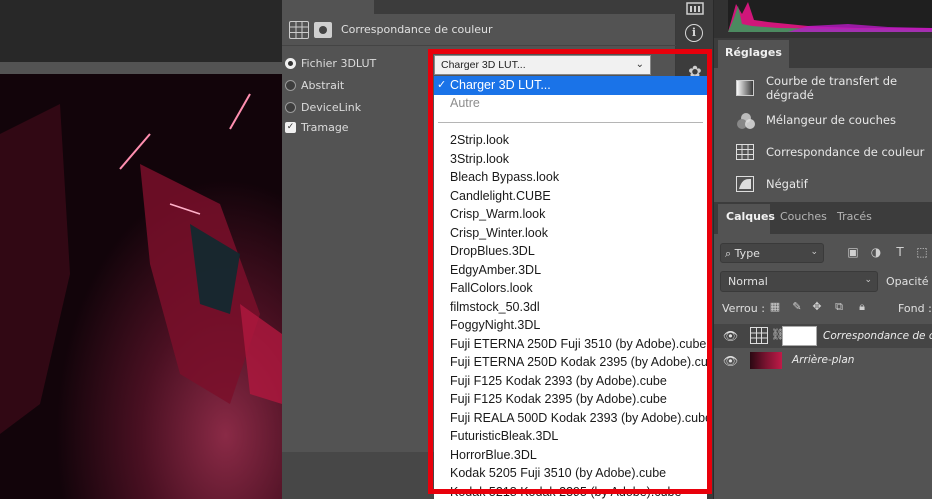 This screenshot has width=932, height=499. I want to click on lock-image-icon: ✎, so click(797, 307).